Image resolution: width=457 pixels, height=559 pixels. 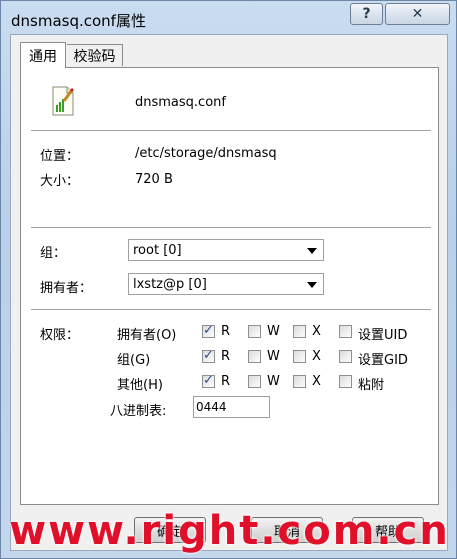 What do you see at coordinates (287, 530) in the screenshot?
I see `cancel-button: 取消` at bounding box center [287, 530].